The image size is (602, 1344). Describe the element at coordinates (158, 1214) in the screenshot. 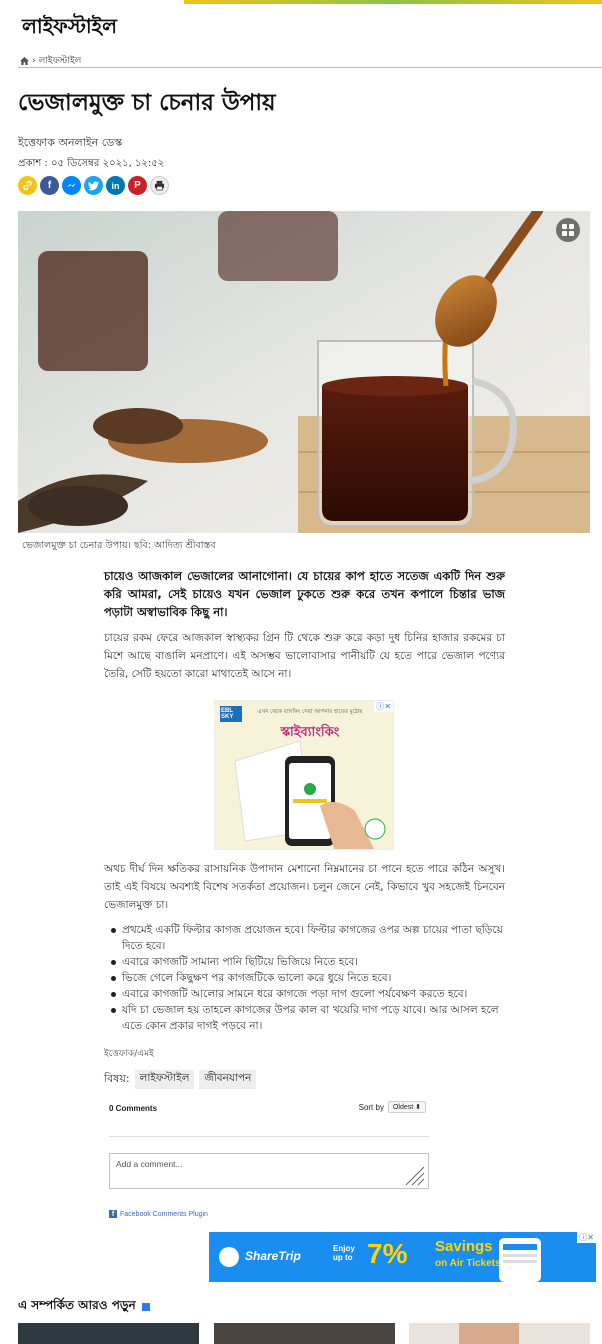

I see `facebook-plugin-link: f Facebook Comments Plugin` at that location.